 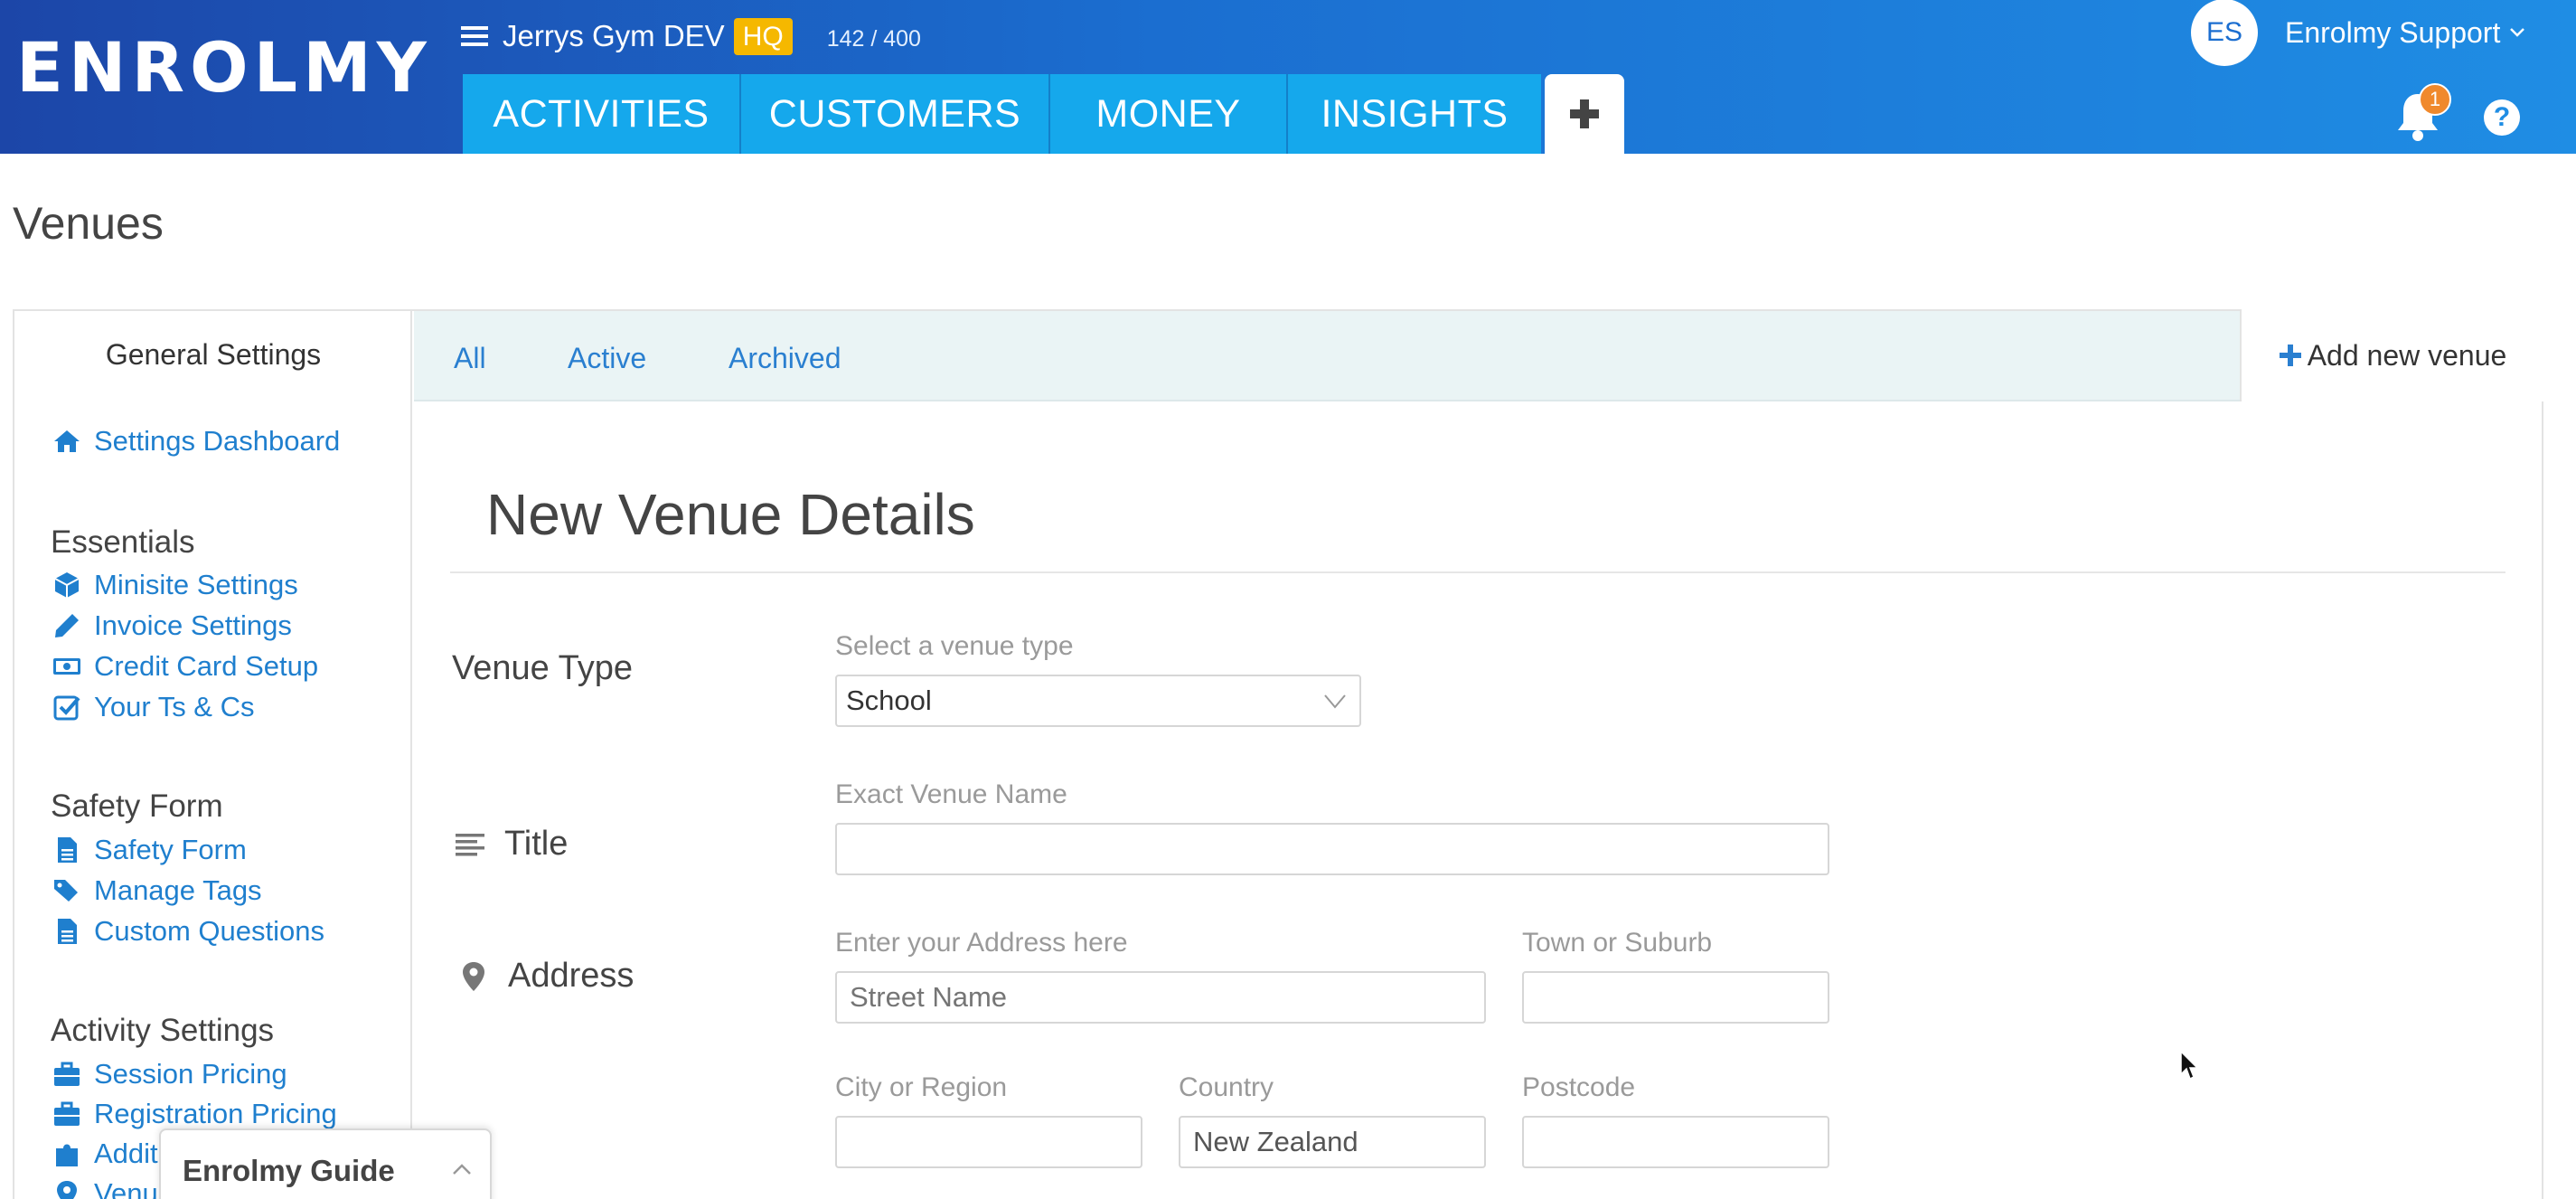 I want to click on enrolmy-logo: ENROLMY, so click(x=224, y=67).